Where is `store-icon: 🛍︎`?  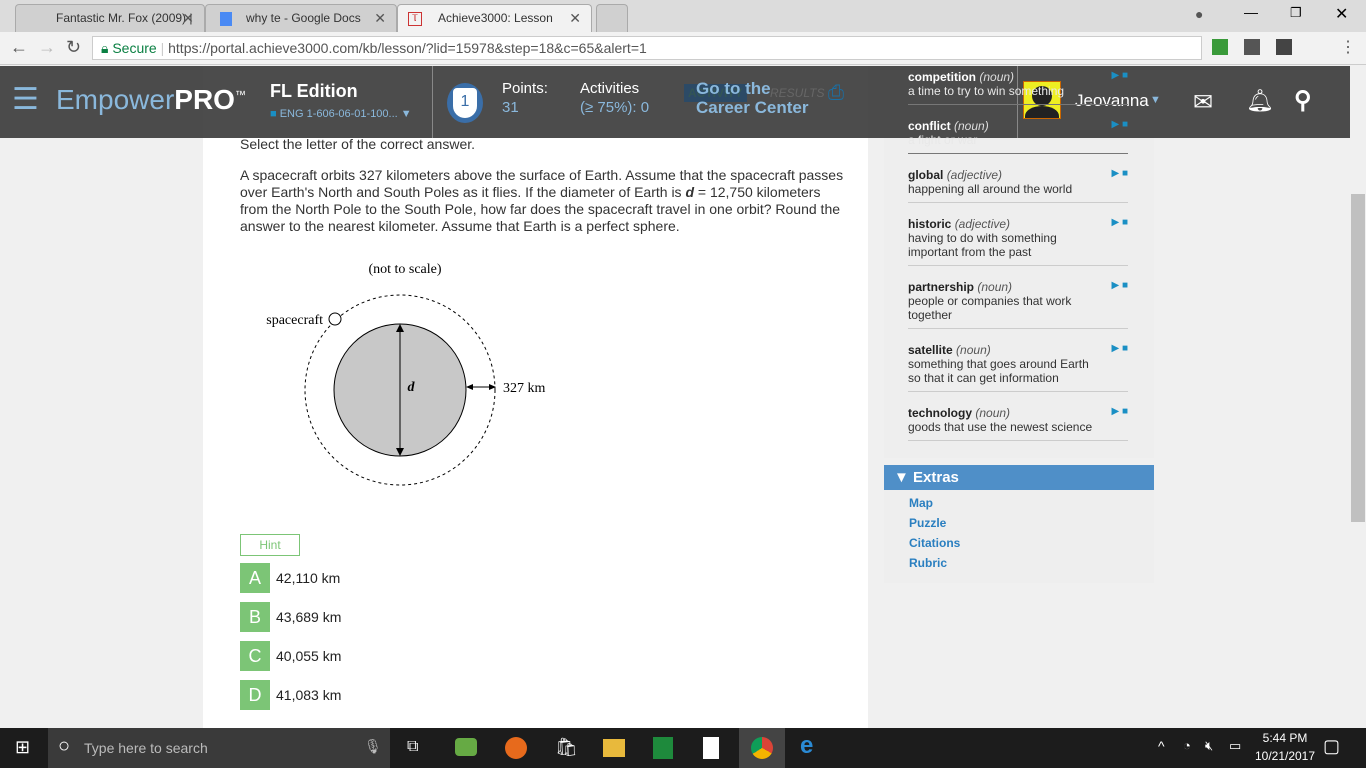
store-icon: 🛍︎ is located at coordinates (566, 747).